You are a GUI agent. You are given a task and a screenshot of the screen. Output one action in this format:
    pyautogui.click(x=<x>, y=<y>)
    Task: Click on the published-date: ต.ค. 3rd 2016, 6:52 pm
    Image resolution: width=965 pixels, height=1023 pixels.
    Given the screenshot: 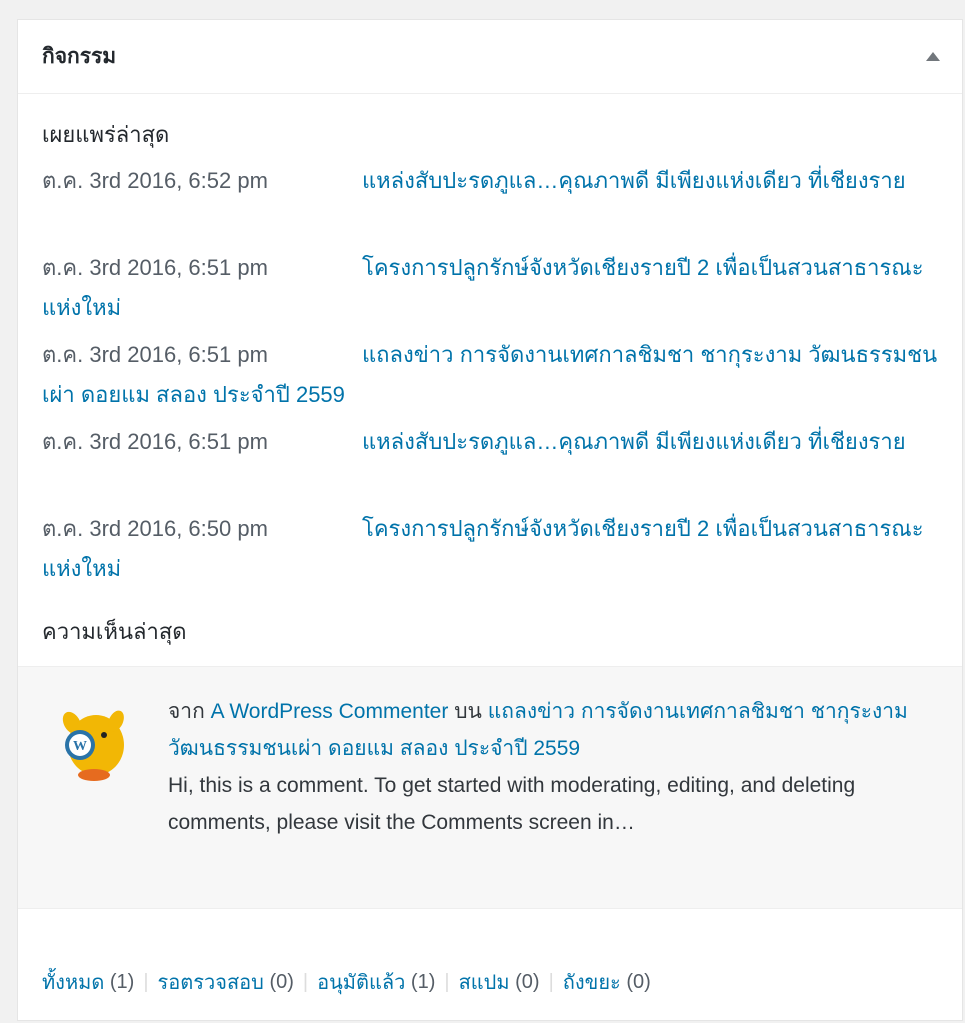 What is the action you would take?
    pyautogui.click(x=155, y=180)
    